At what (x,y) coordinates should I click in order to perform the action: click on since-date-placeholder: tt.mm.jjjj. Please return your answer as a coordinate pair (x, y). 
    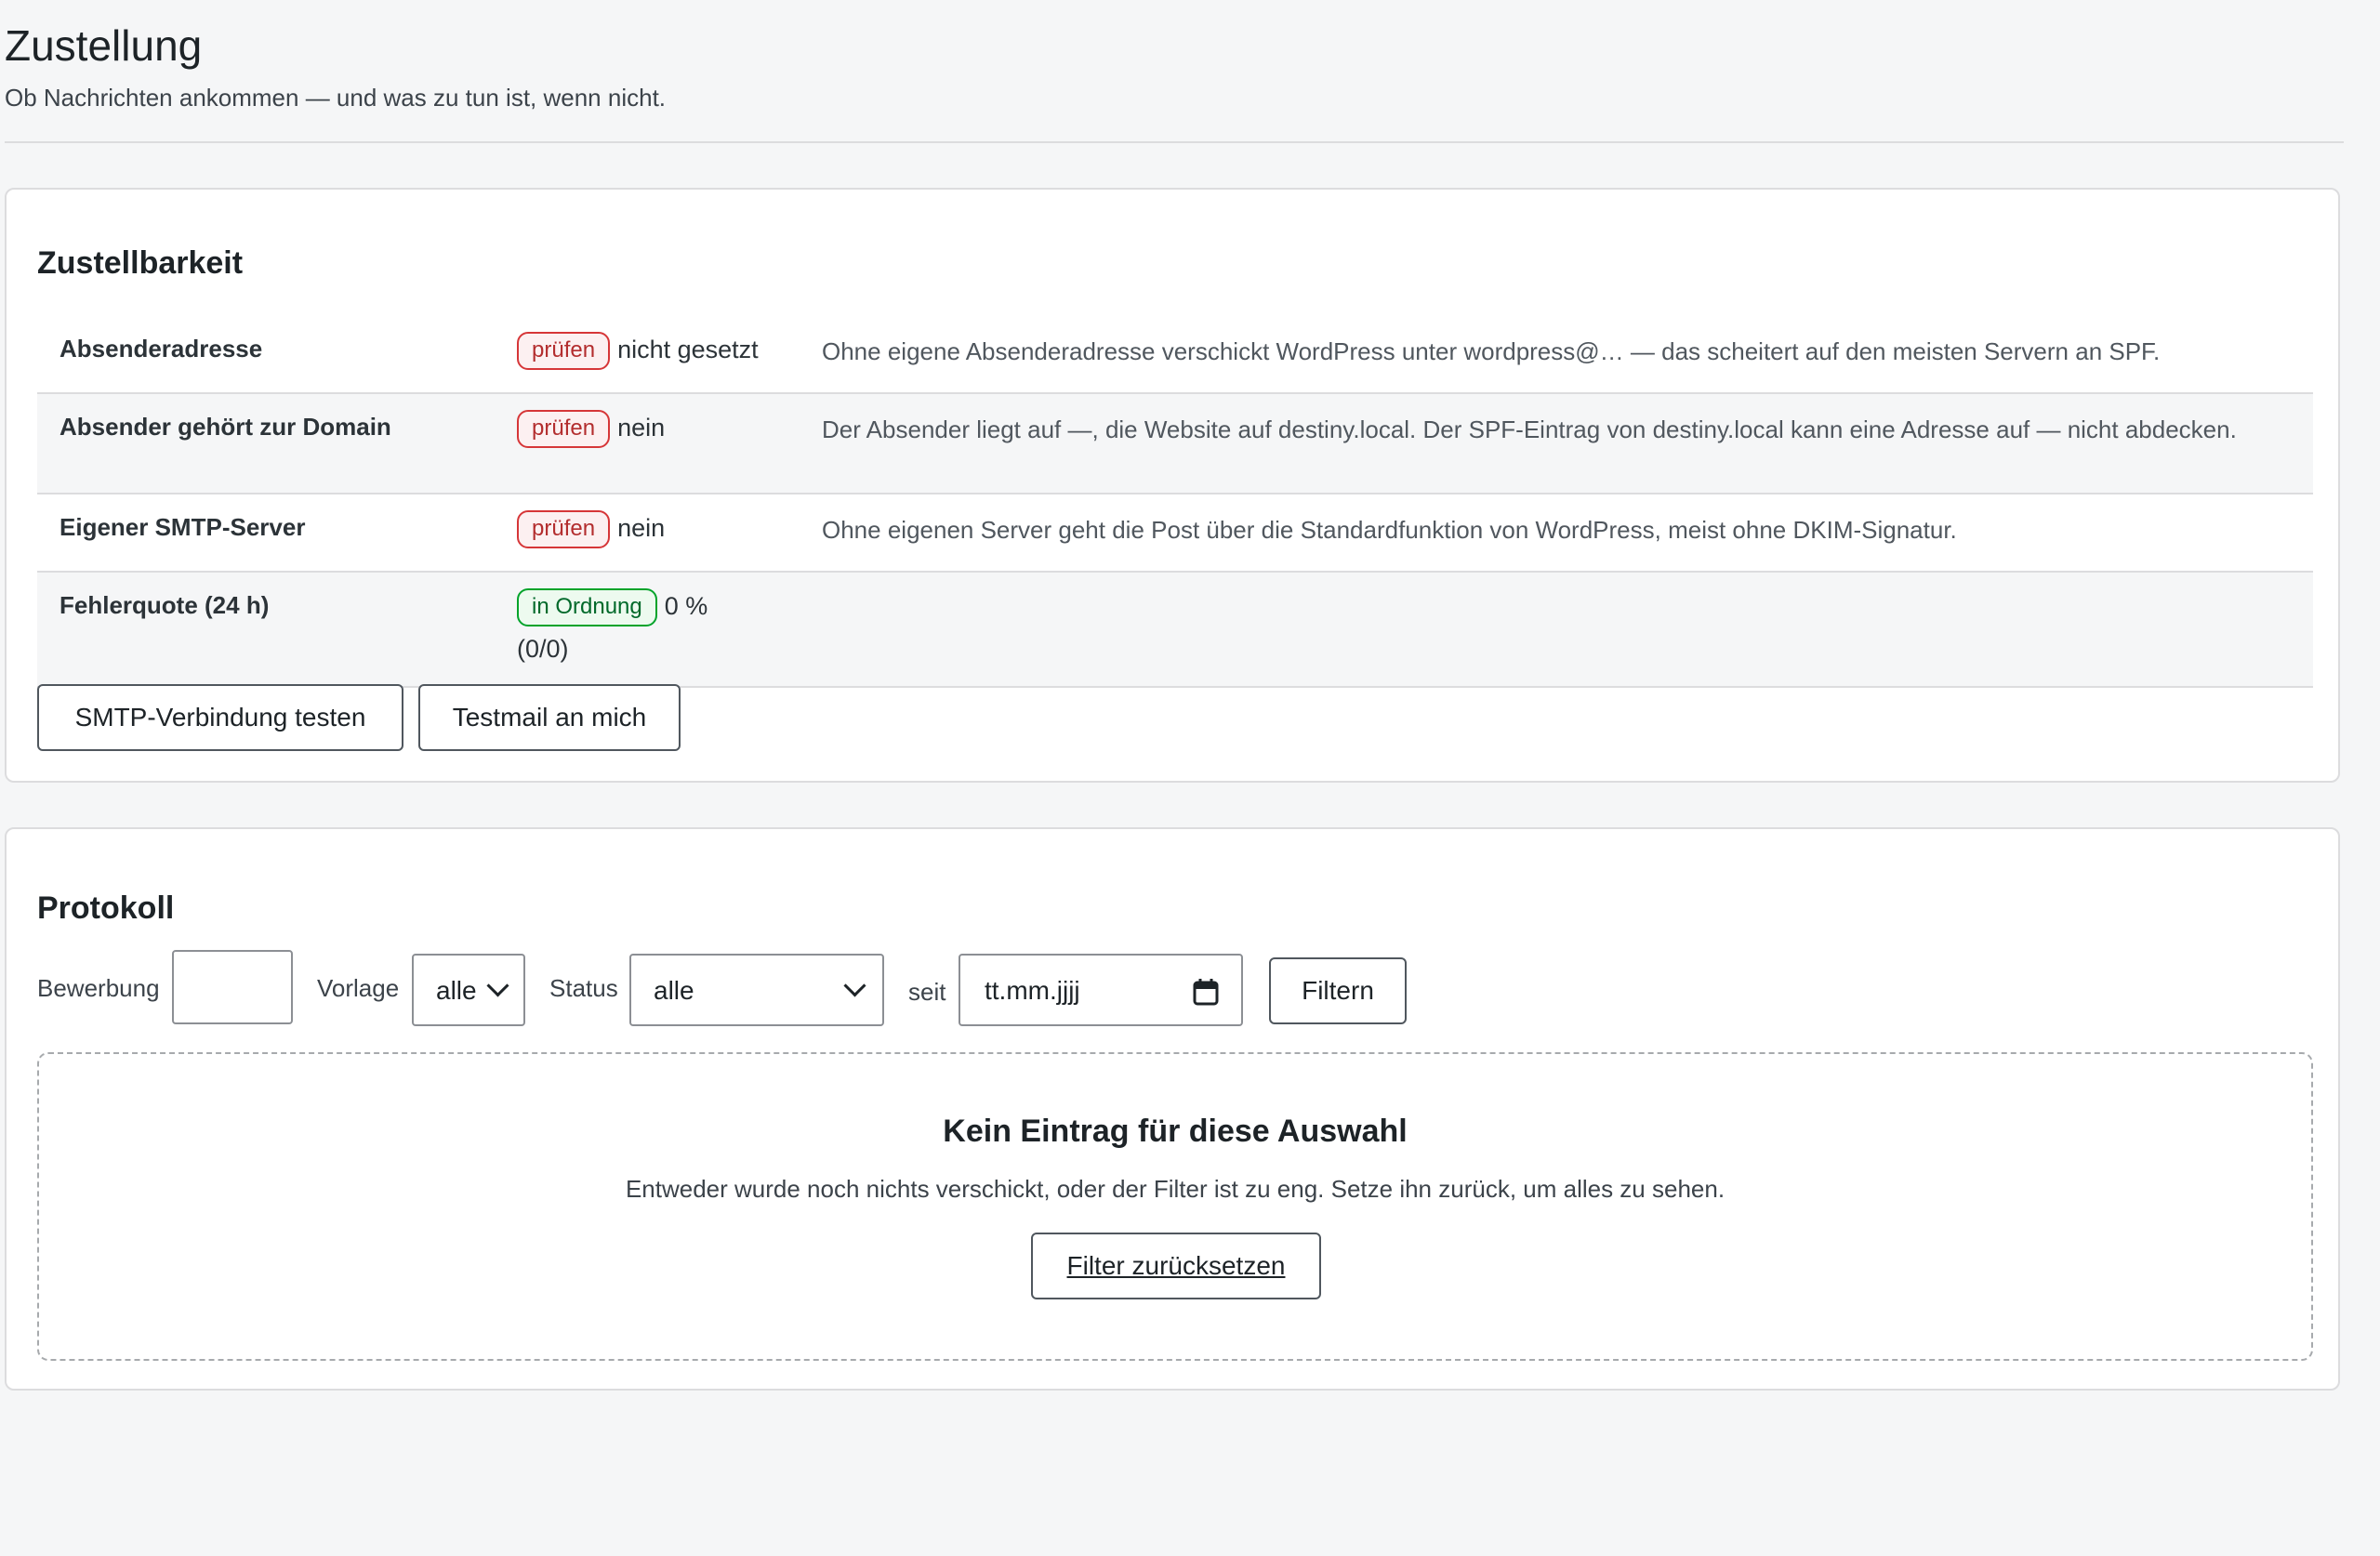
    Looking at the image, I should click on (1032, 990).